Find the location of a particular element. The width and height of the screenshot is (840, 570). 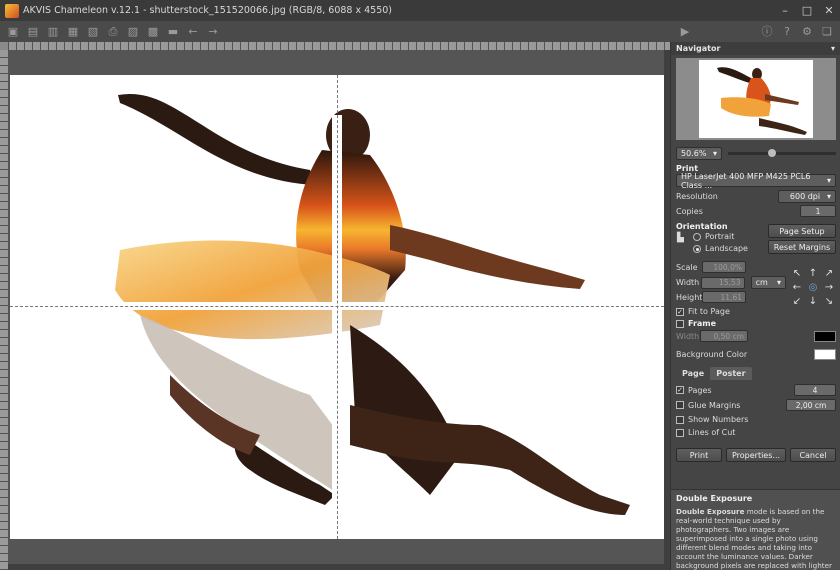

pages-option: ✓ Pages is located at coordinates (694, 390).